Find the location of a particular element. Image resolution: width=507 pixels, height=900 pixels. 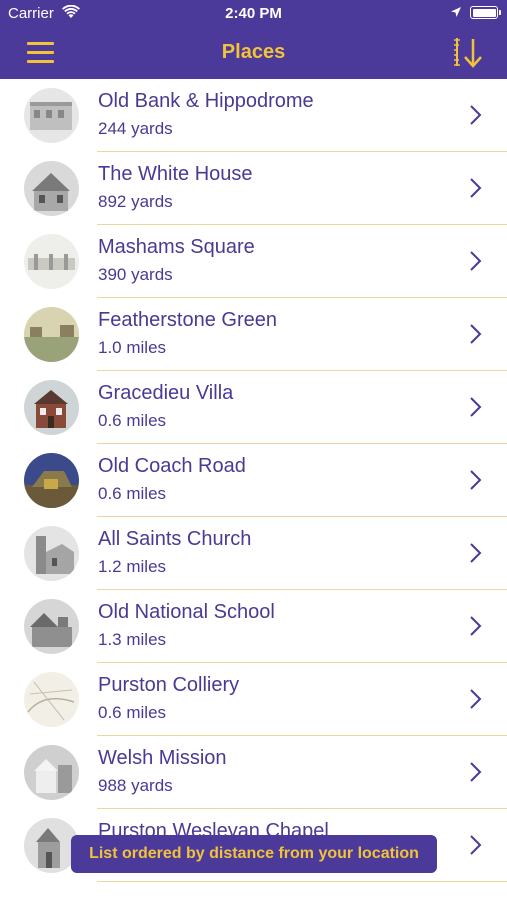

list-item: Featherstone Green 1.0 miles is located at coordinates (253, 334).